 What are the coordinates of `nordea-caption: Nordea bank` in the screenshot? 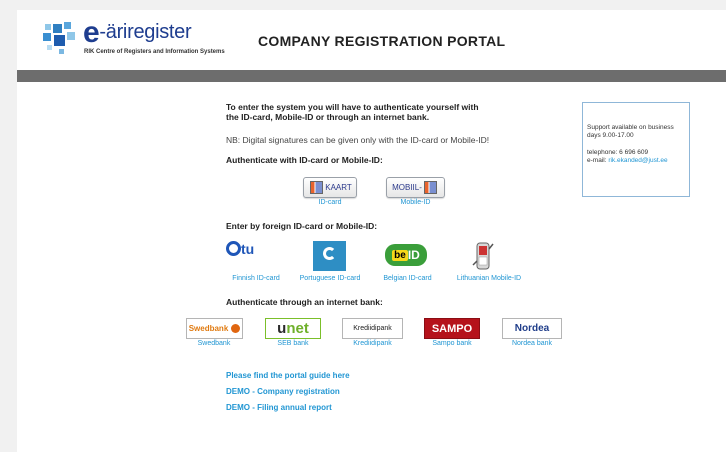 It's located at (532, 343).